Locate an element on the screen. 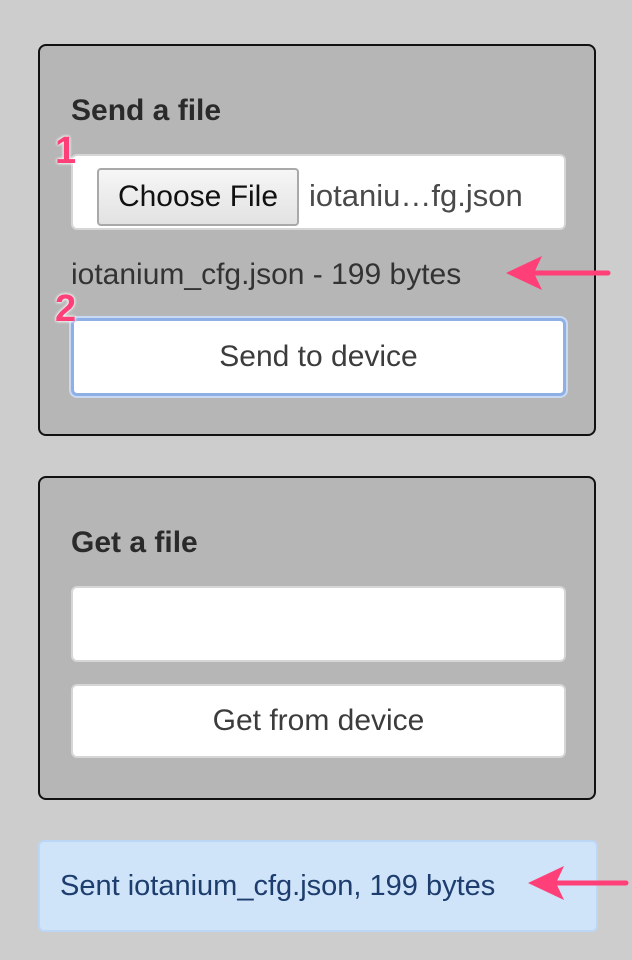 The height and width of the screenshot is (960, 632). selected-file-name: iotaniu…fg.json is located at coordinates (416, 195).